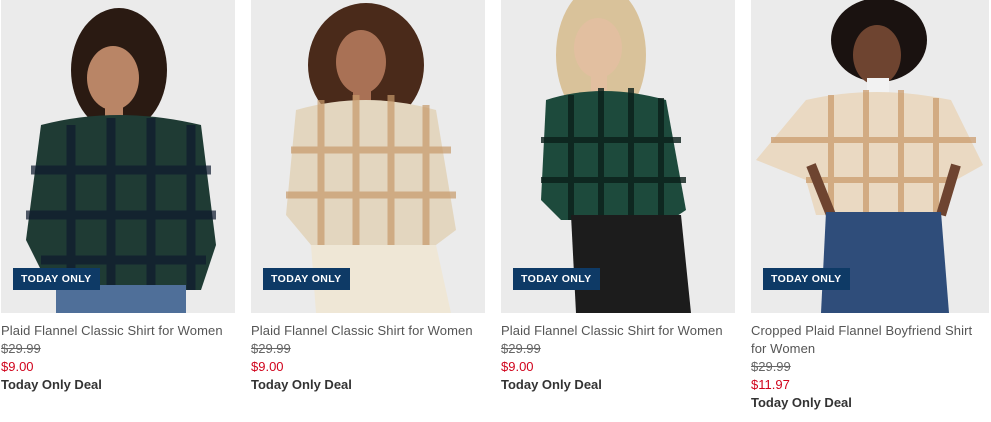 This screenshot has width=991, height=422. Describe the element at coordinates (770, 384) in the screenshot. I see `sale-price: $11.97` at that location.